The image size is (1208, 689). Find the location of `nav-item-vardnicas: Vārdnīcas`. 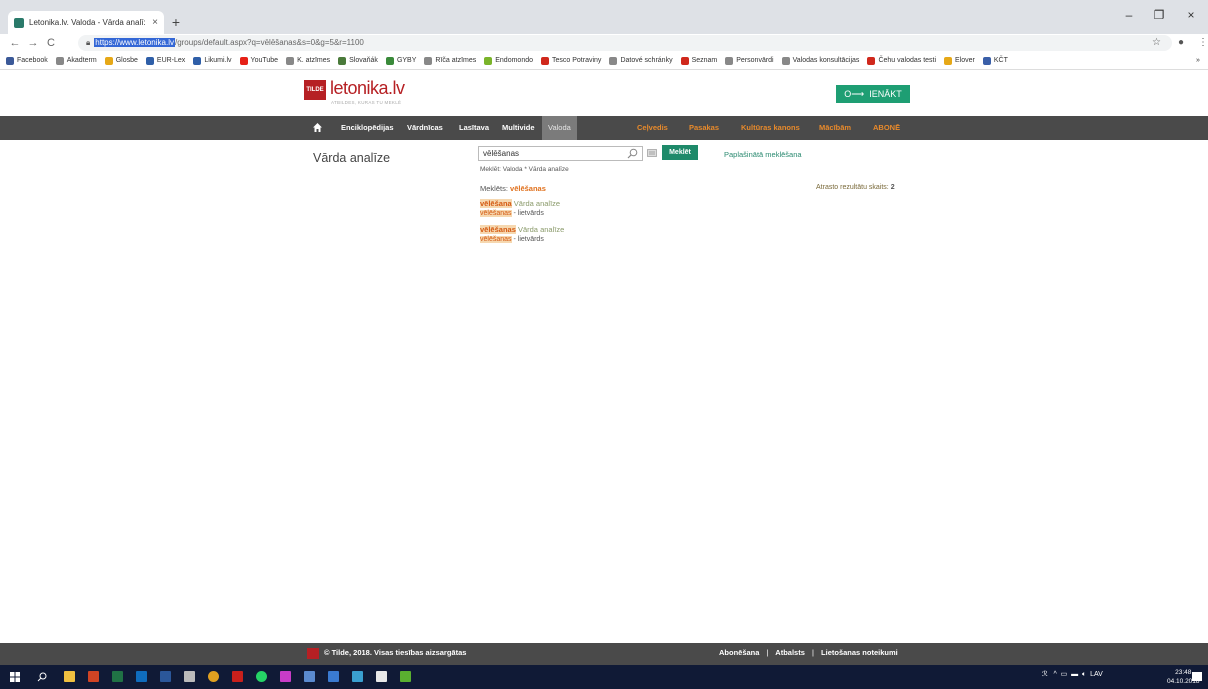

nav-item-vardnicas: Vārdnīcas is located at coordinates (425, 128).